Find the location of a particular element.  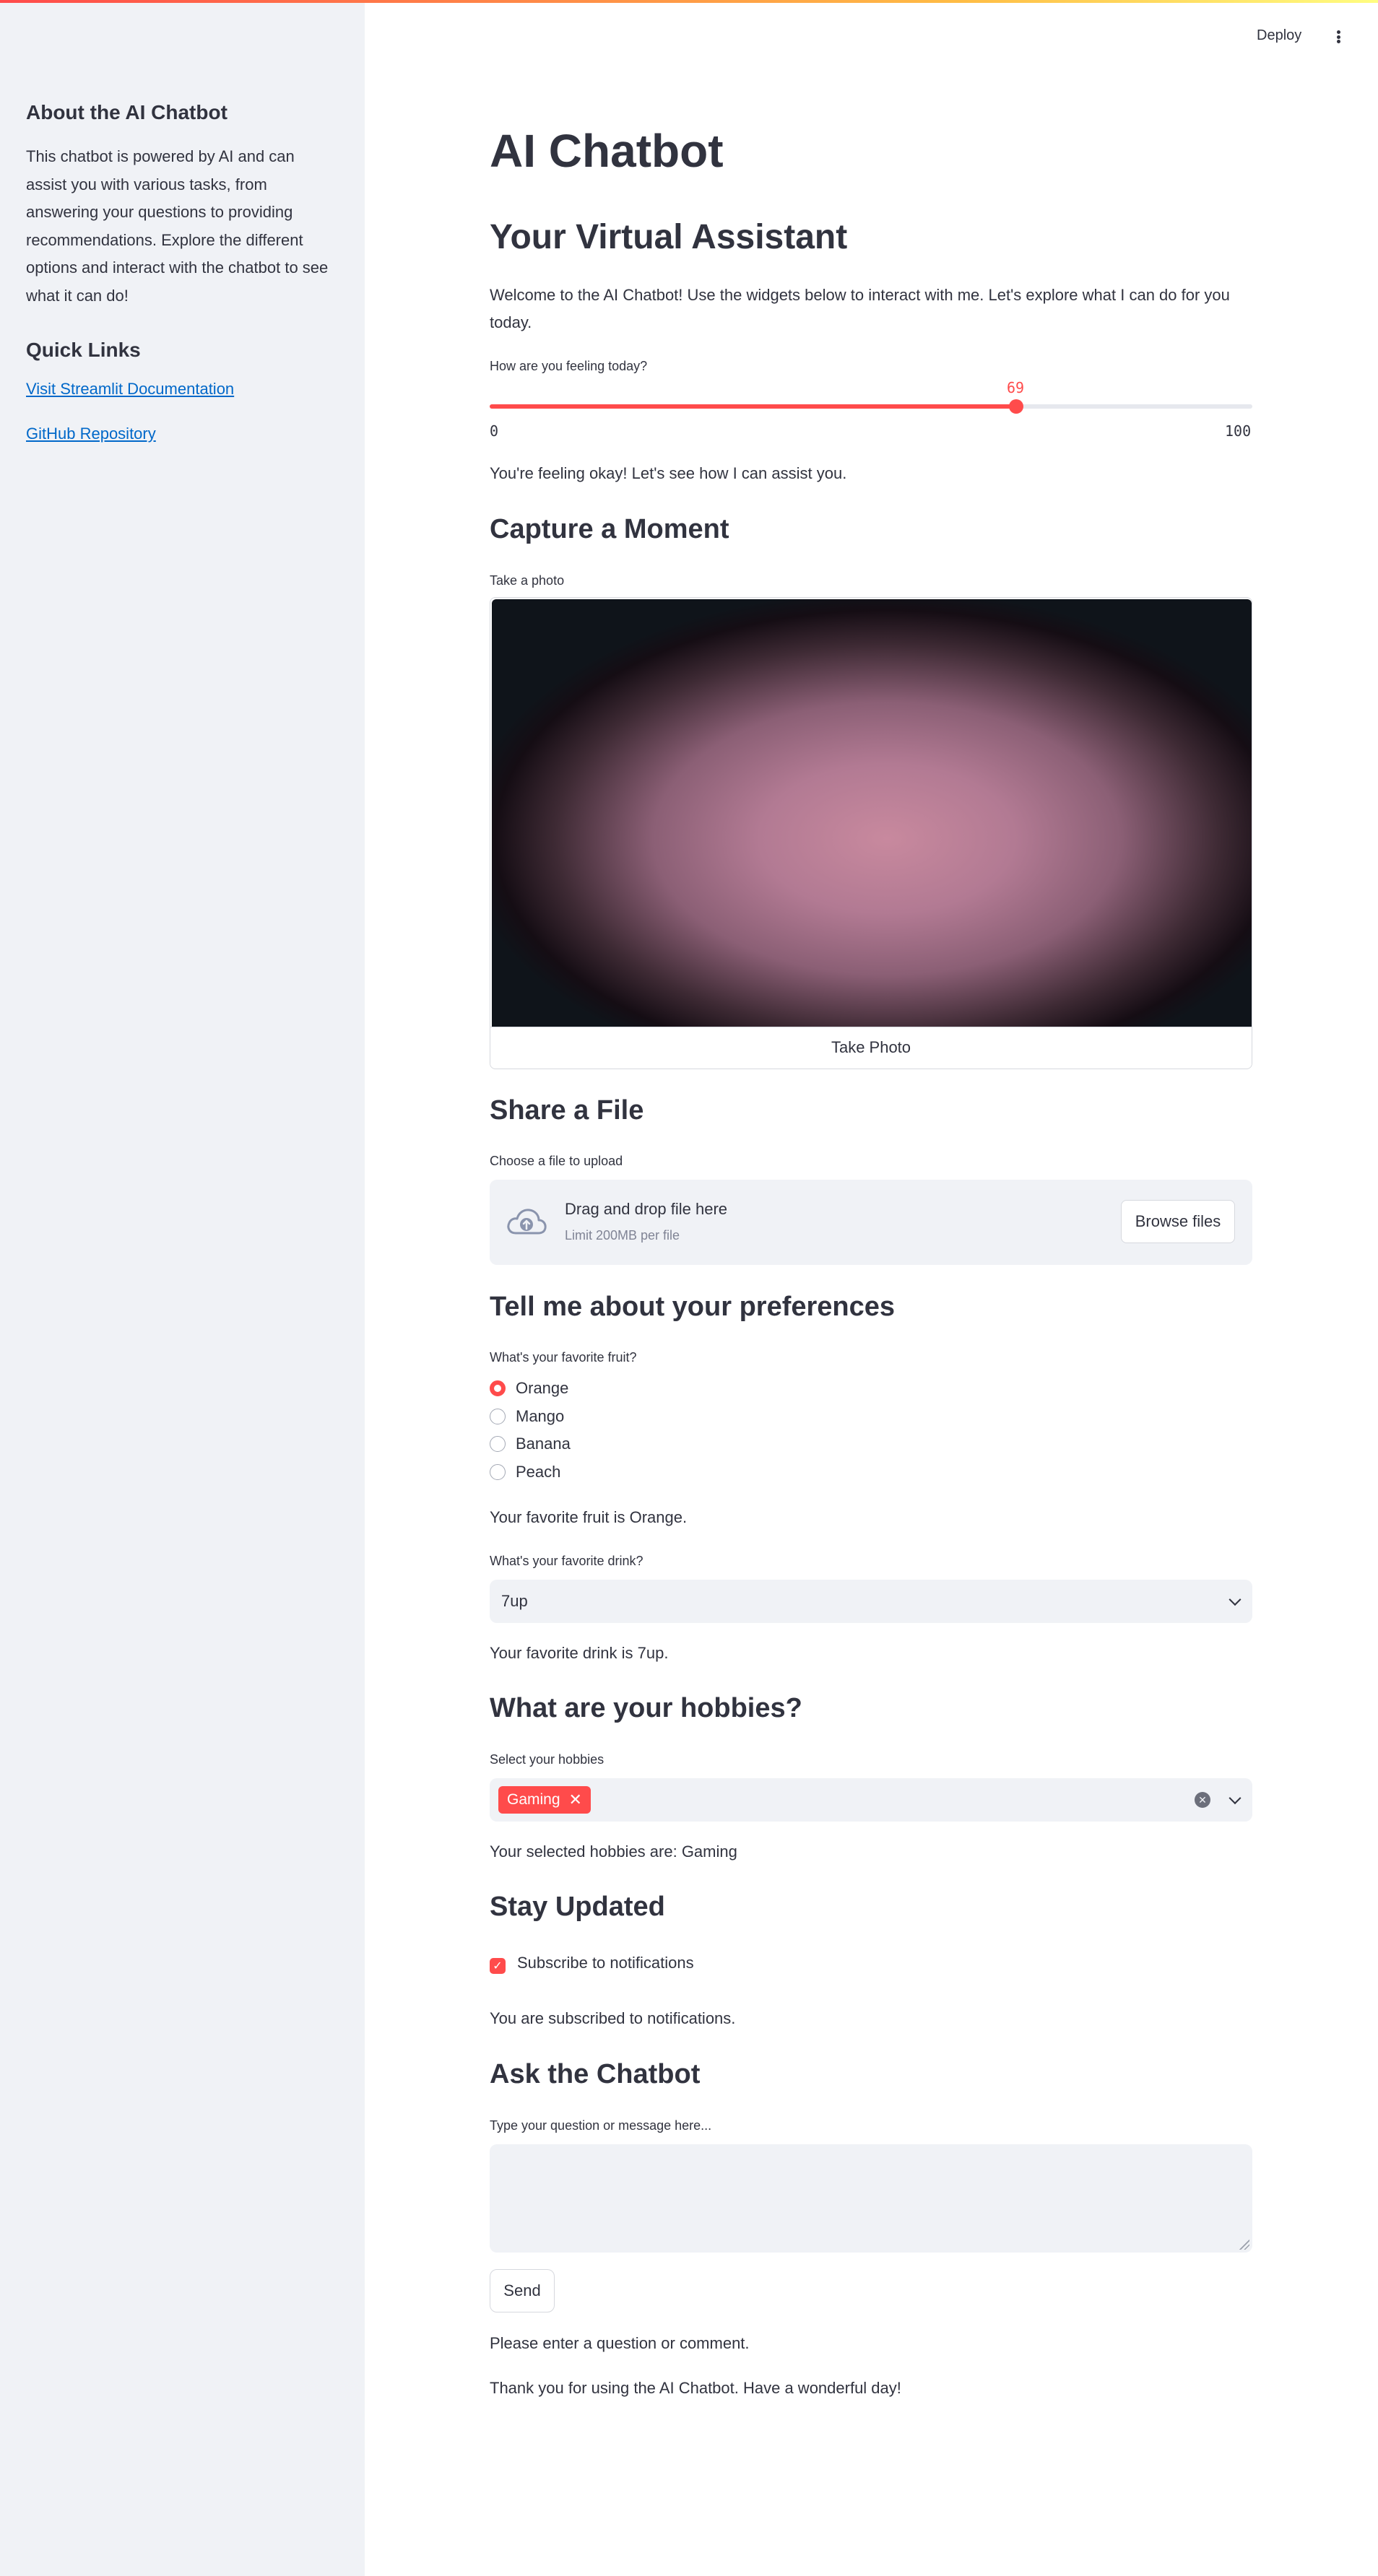

hobbies-label: Select your hobbies is located at coordinates (547, 1760).